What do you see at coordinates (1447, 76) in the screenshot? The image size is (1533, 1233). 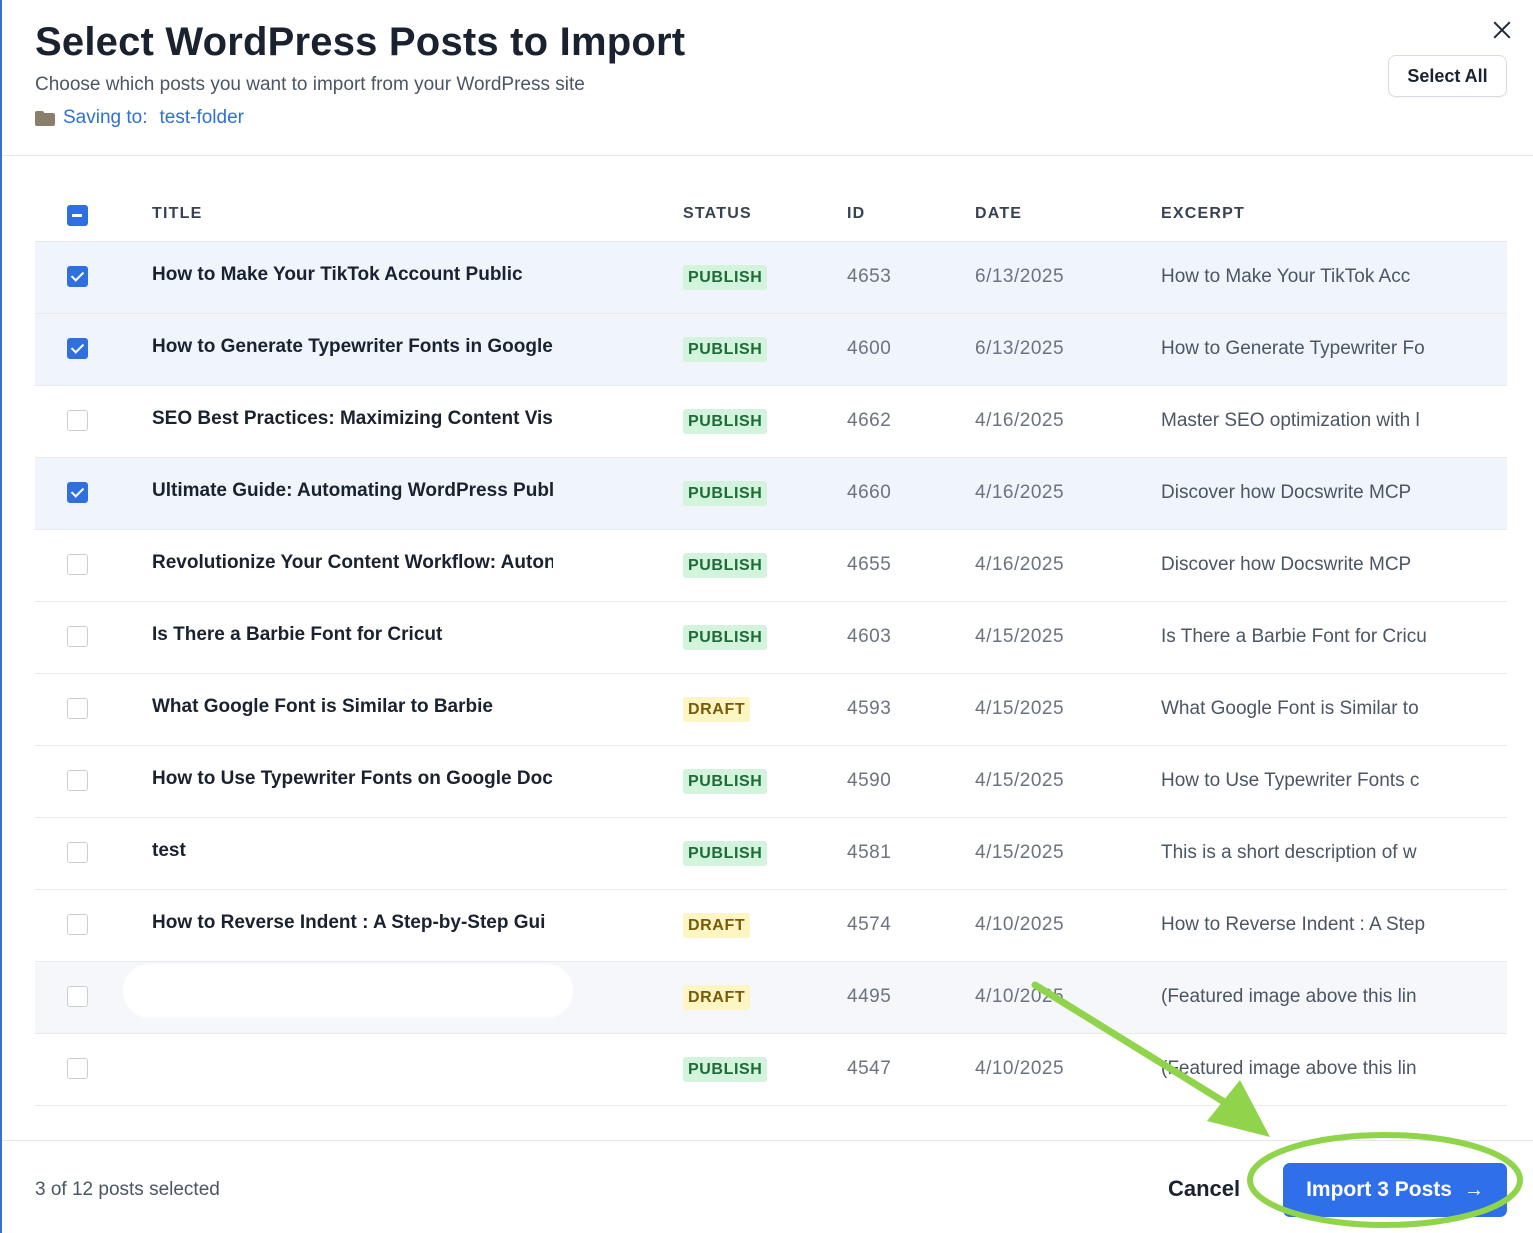 I see `select-all-button: Select All` at bounding box center [1447, 76].